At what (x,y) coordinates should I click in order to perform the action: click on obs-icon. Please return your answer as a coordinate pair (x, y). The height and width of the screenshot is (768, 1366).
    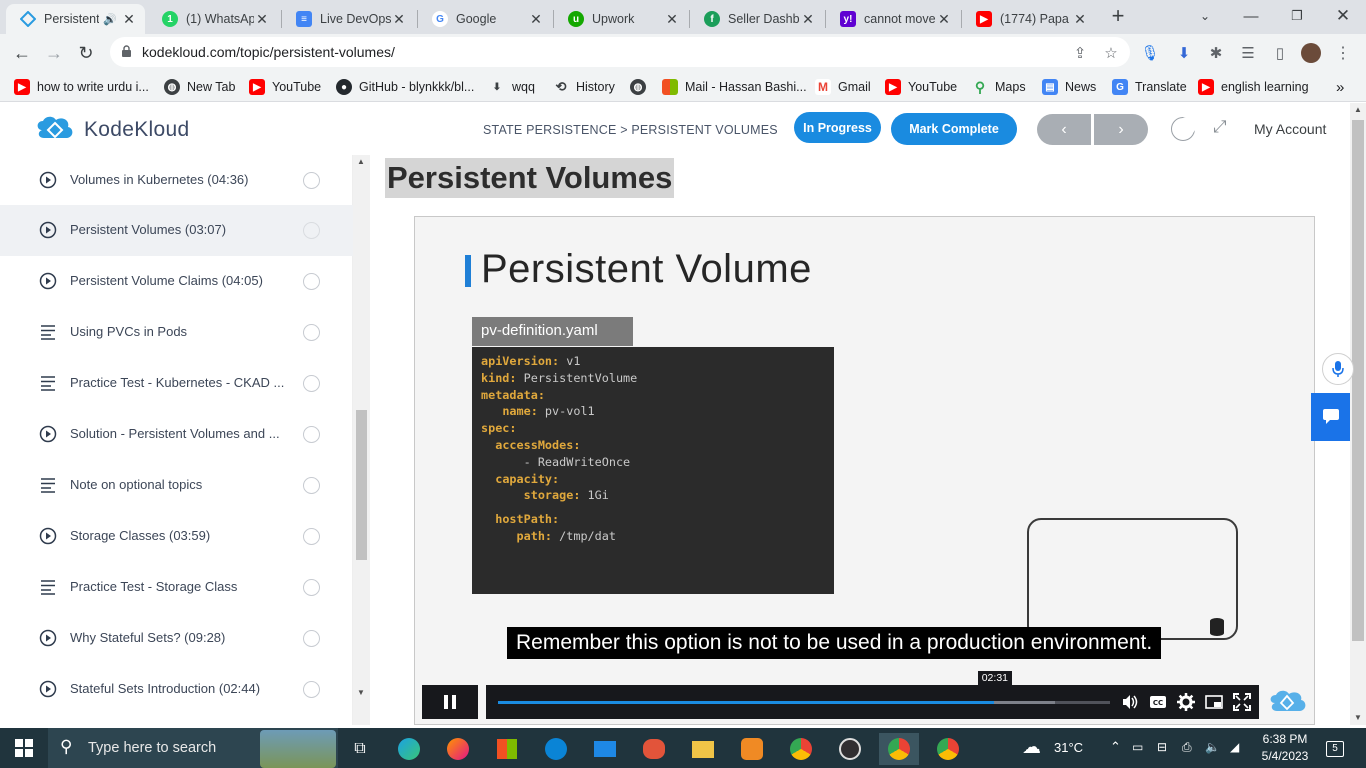
    Looking at the image, I should click on (850, 749).